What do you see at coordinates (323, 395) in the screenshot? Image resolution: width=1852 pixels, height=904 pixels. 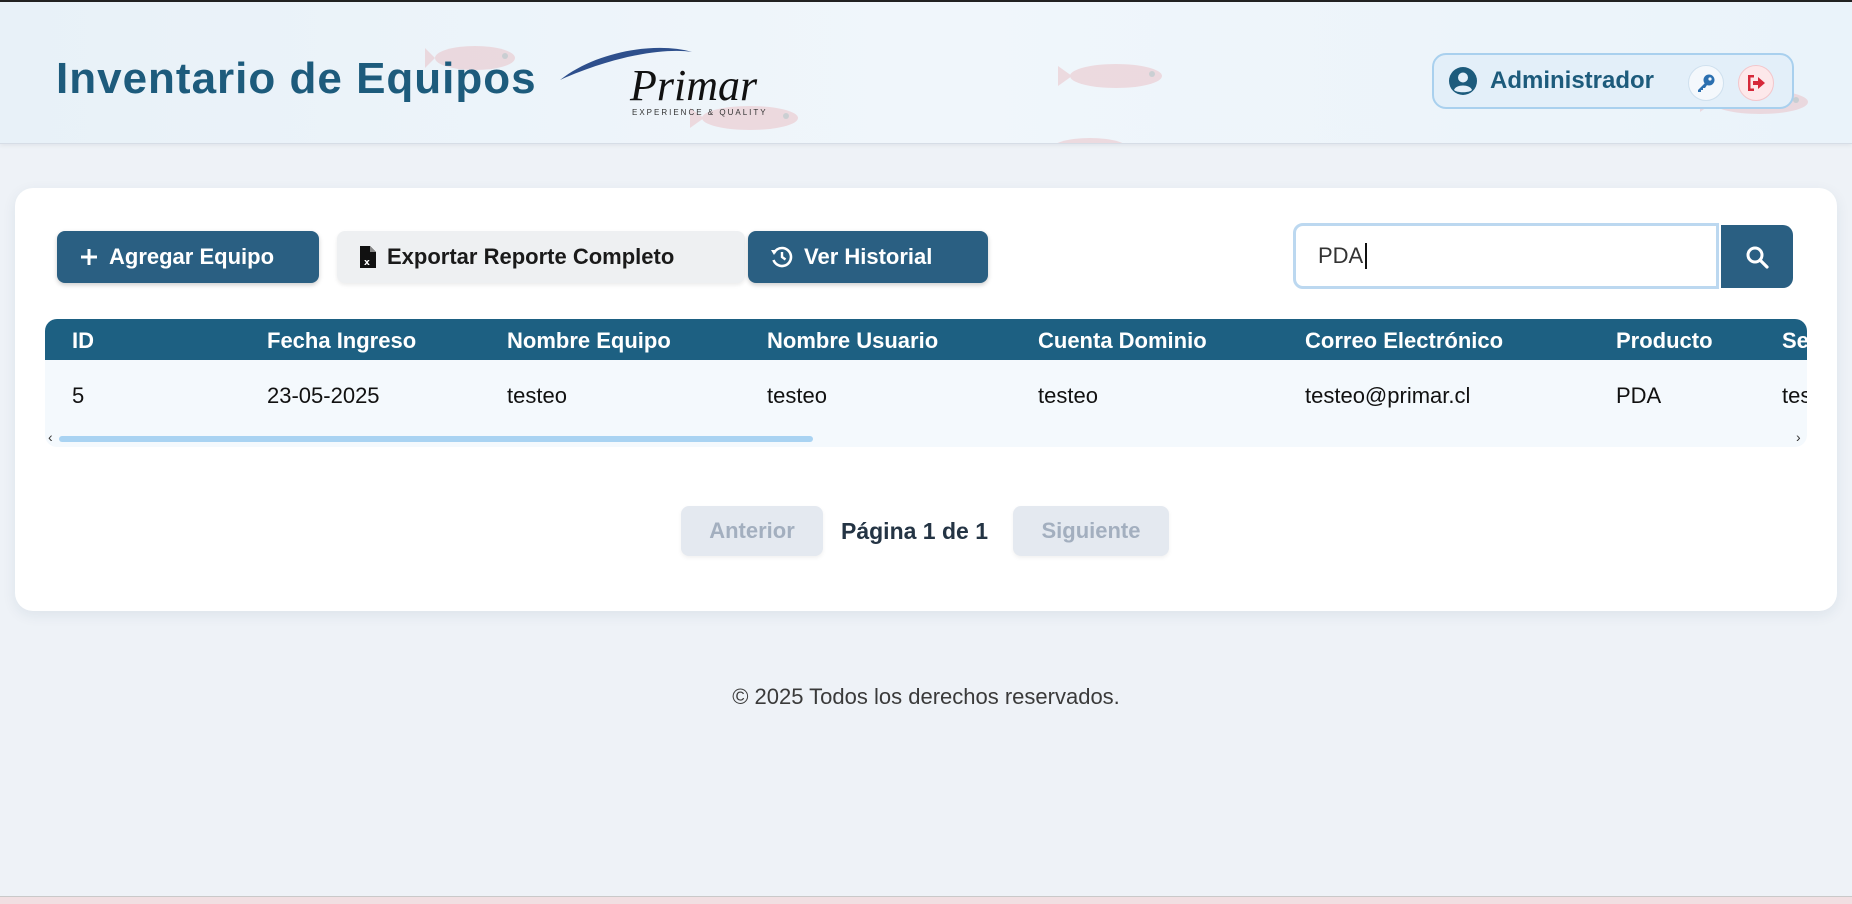 I see `cell-fecha-ingreso: 23-05-2025` at bounding box center [323, 395].